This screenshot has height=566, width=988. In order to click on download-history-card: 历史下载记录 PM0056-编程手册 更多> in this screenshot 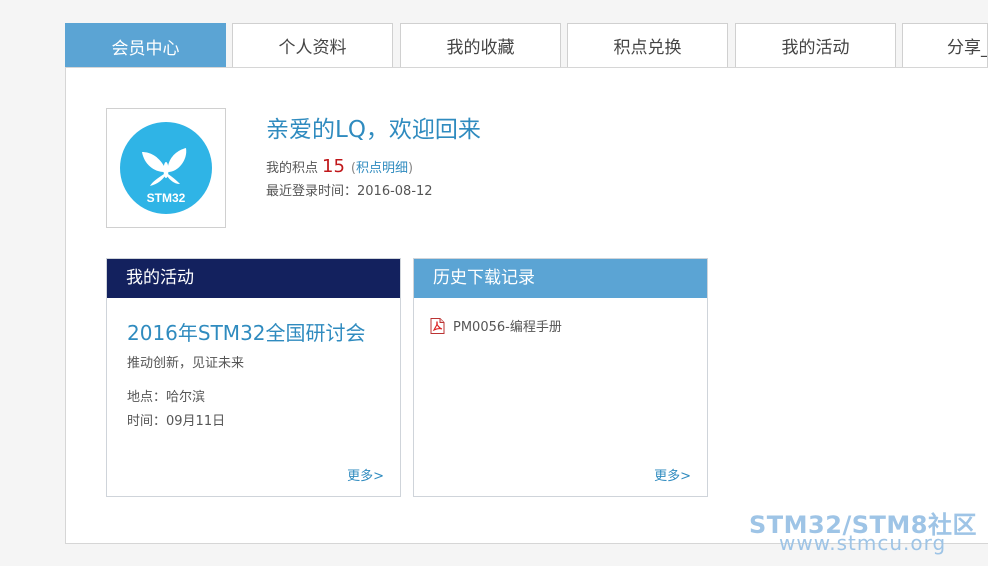, I will do `click(560, 377)`.